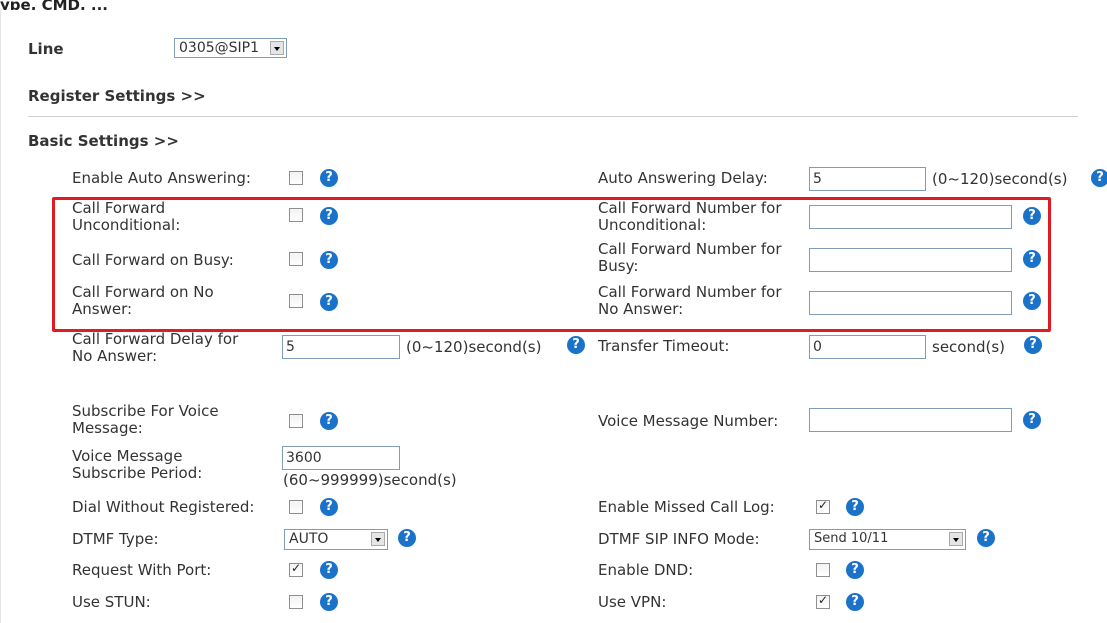 The width and height of the screenshot is (1107, 623). I want to click on enable-dnd-label: Enable DND:, so click(646, 570).